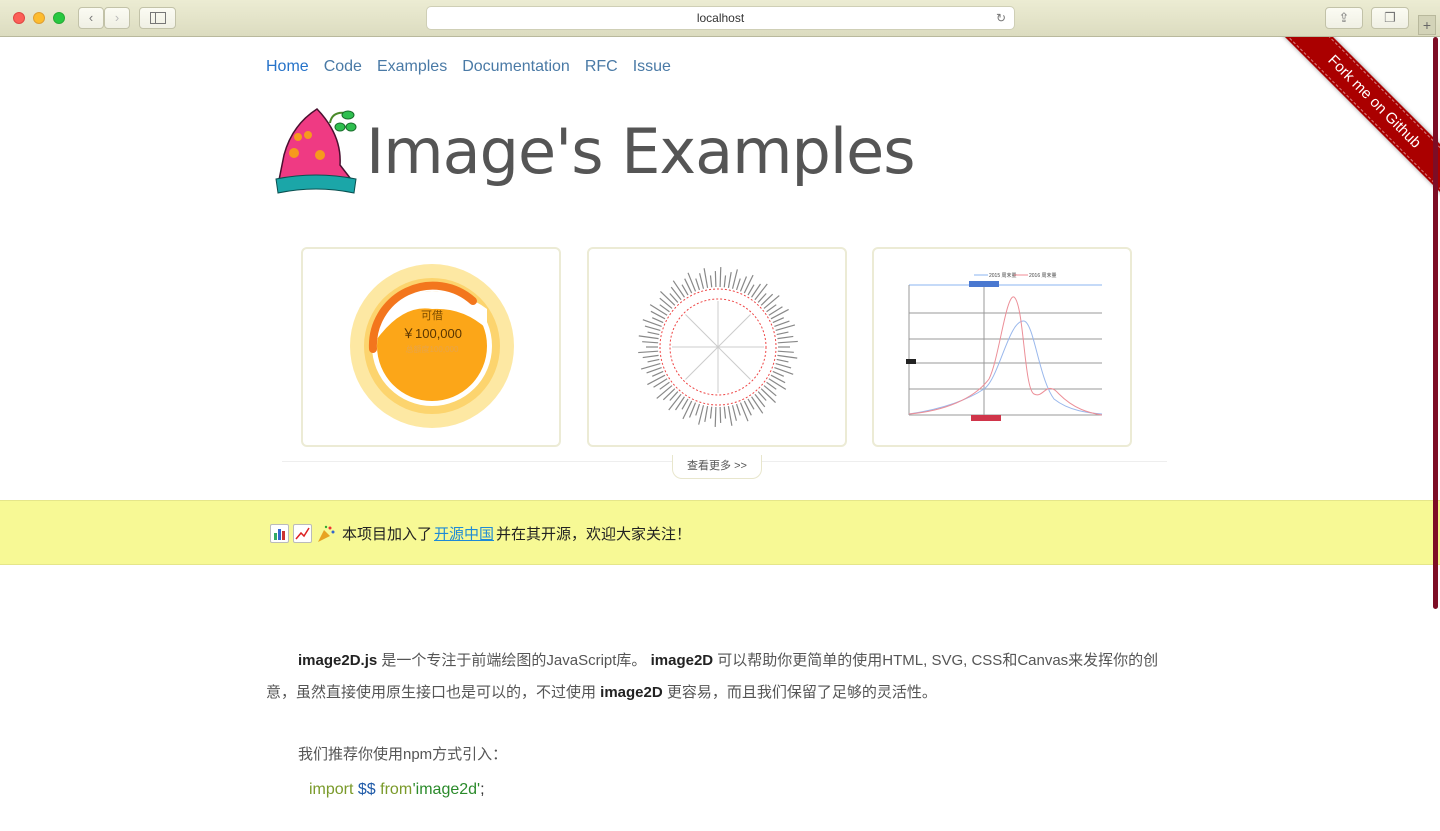  What do you see at coordinates (366, 789) in the screenshot?
I see `code-variable: $$` at bounding box center [366, 789].